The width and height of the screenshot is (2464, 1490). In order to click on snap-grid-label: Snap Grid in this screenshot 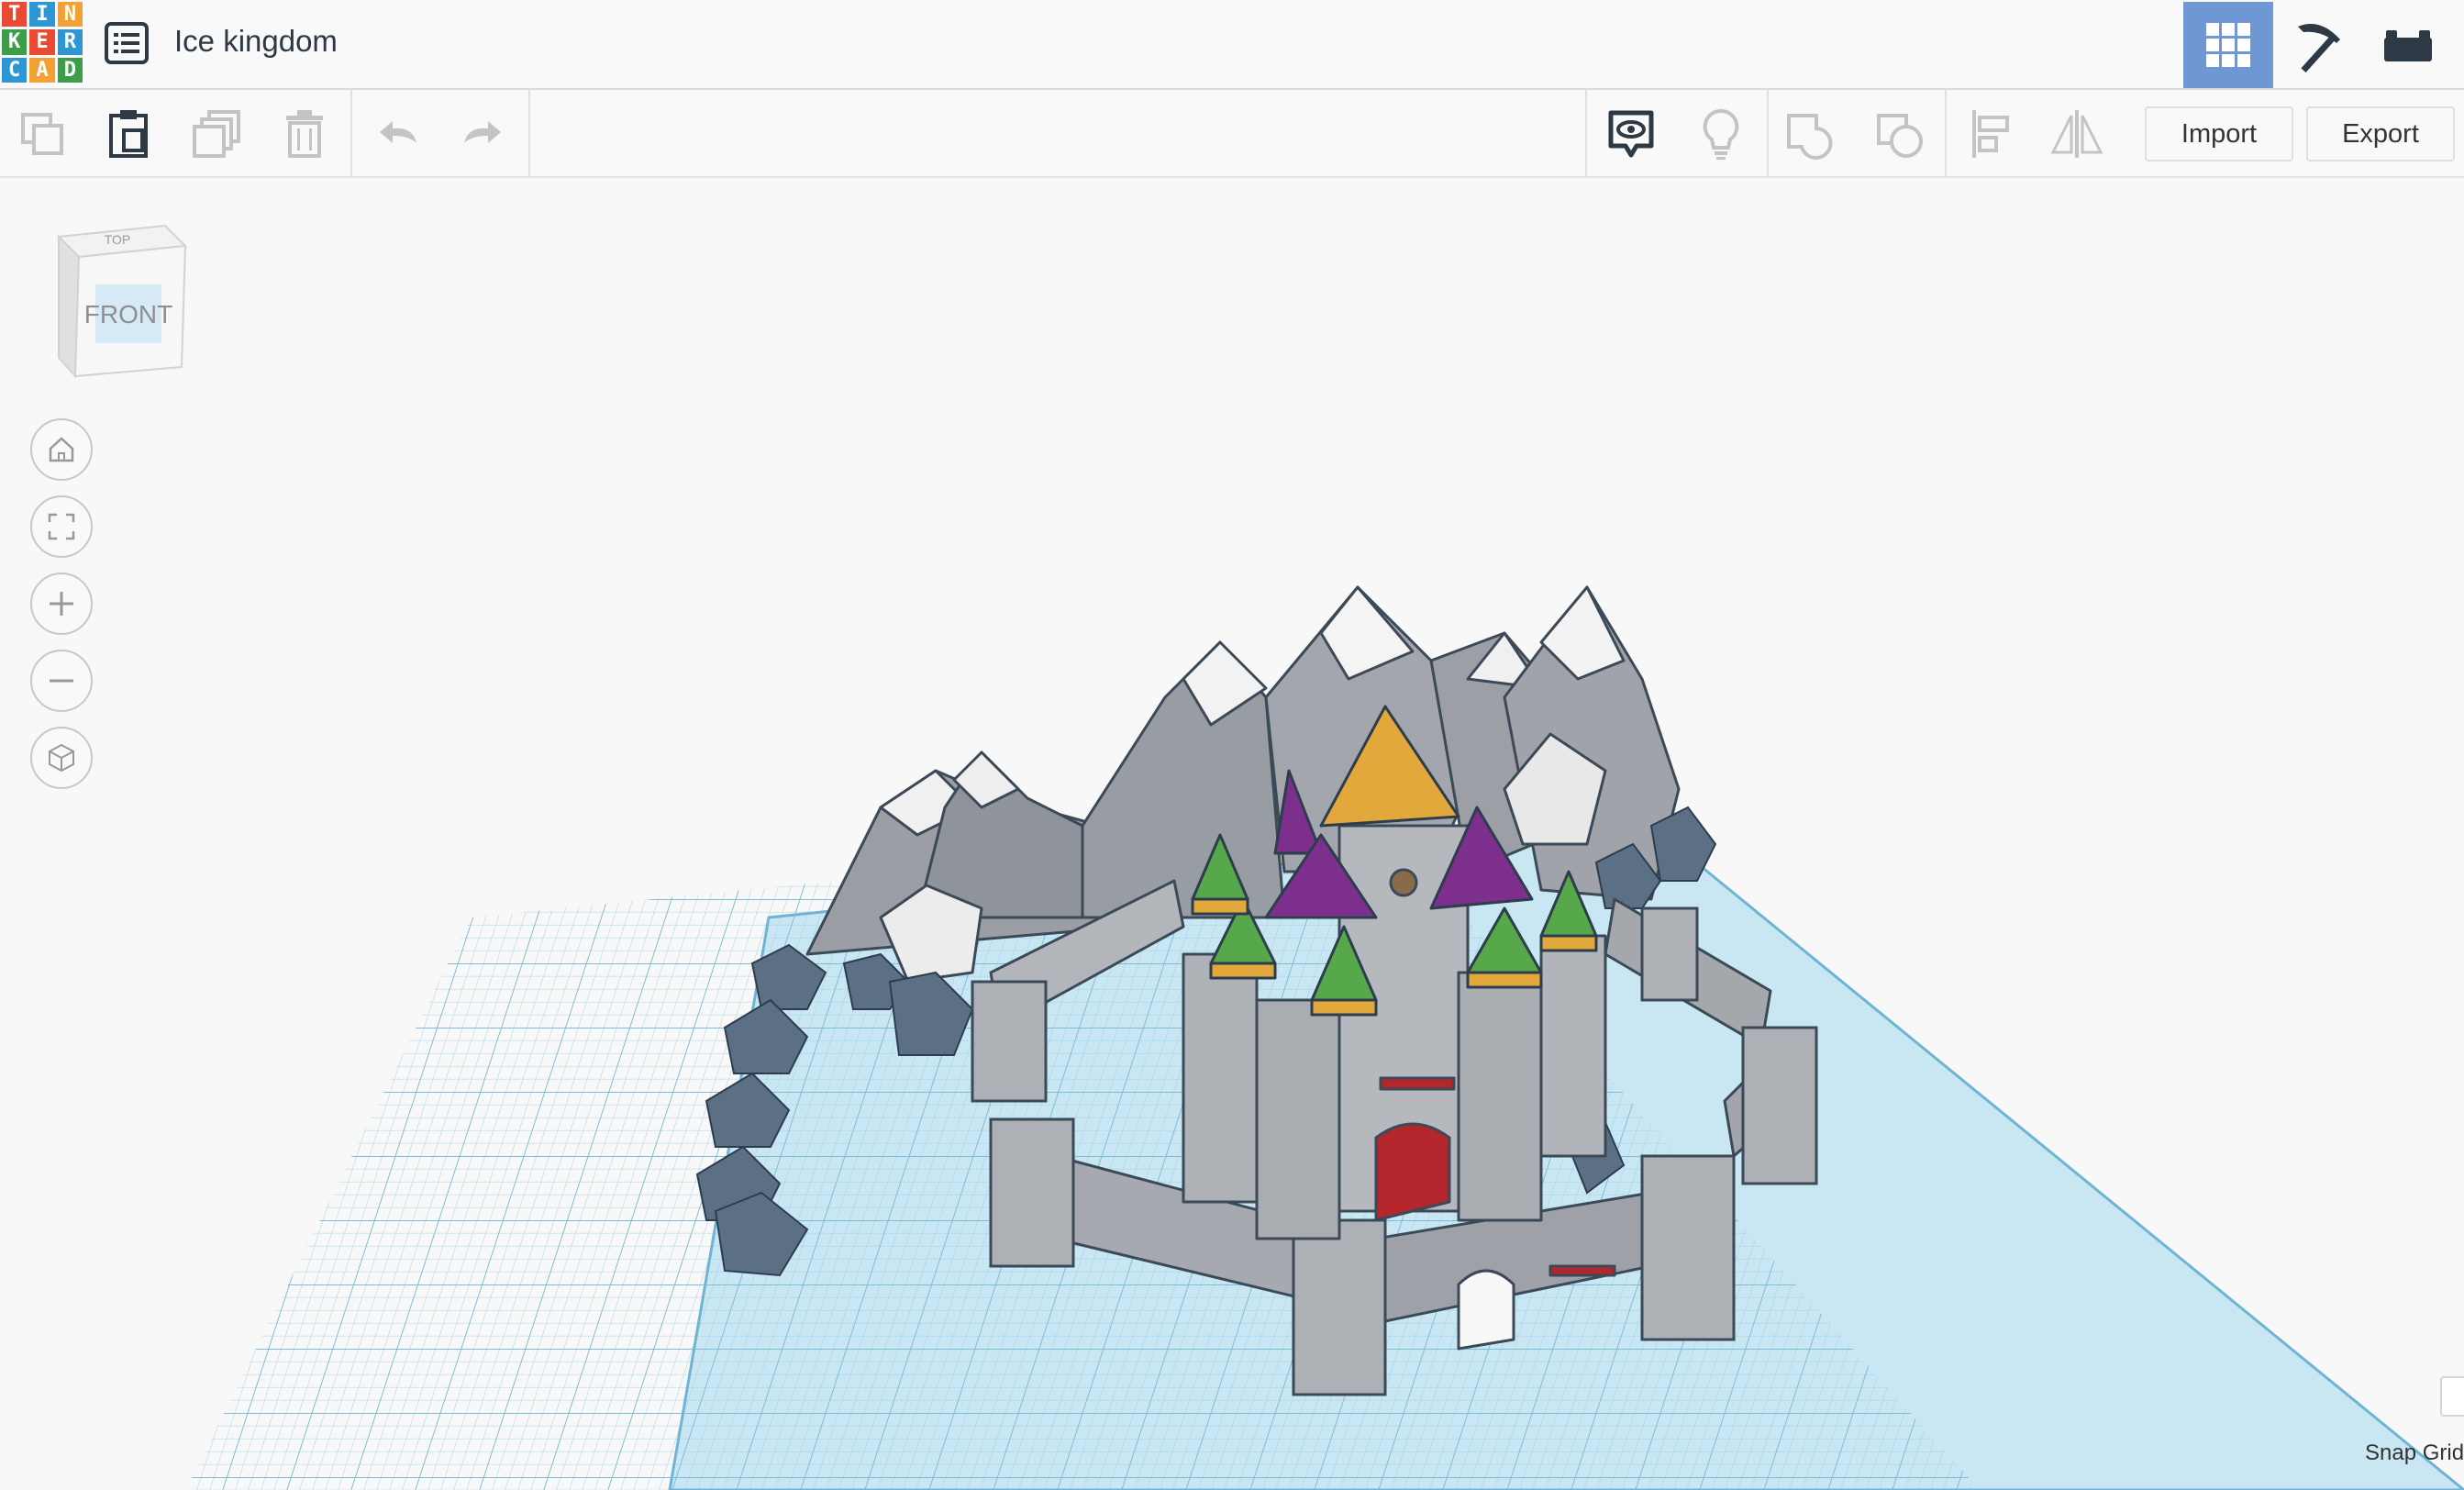, I will do `click(2414, 1452)`.